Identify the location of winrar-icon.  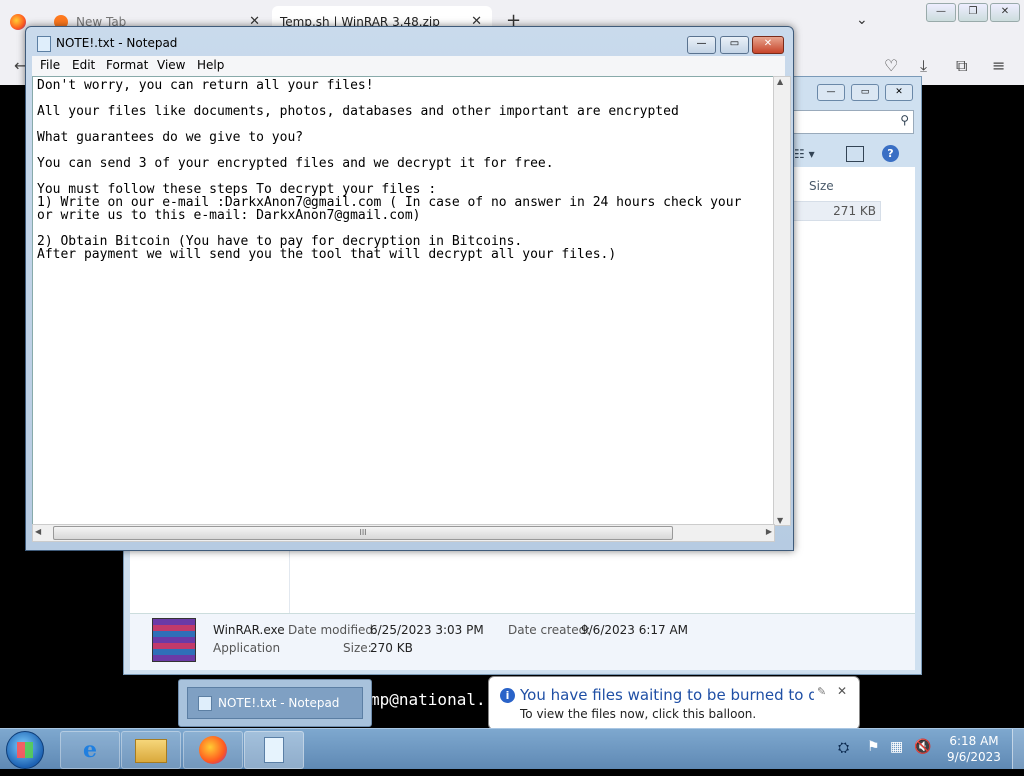
(174, 640).